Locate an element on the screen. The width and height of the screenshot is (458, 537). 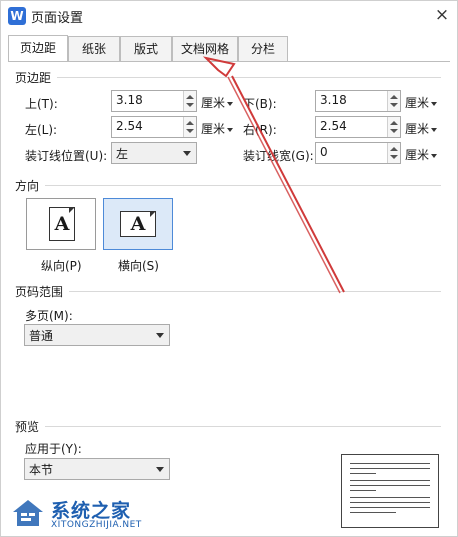
tab-paper: 纸张 is located at coordinates (94, 48).